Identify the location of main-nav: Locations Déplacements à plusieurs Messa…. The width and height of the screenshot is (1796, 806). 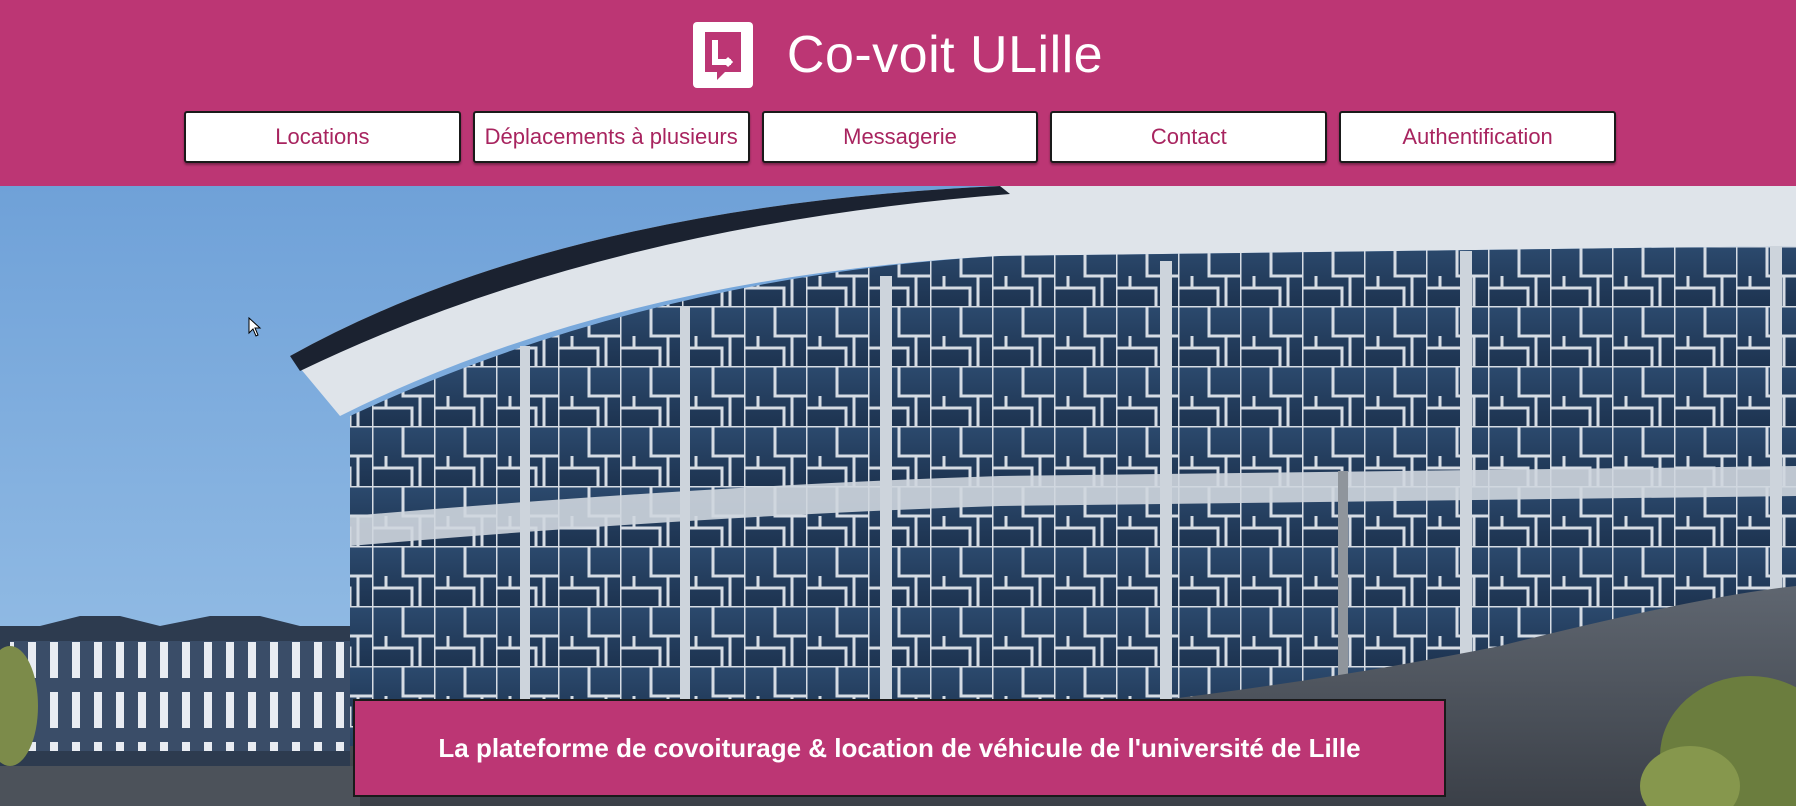
(900, 137).